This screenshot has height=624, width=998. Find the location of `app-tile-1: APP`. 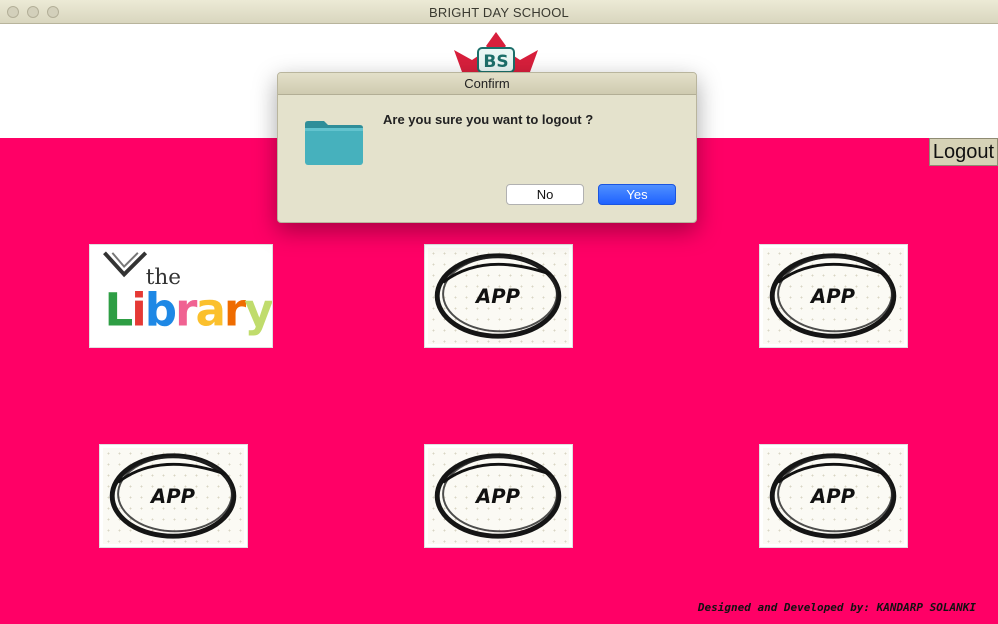

app-tile-1: APP is located at coordinates (498, 296).